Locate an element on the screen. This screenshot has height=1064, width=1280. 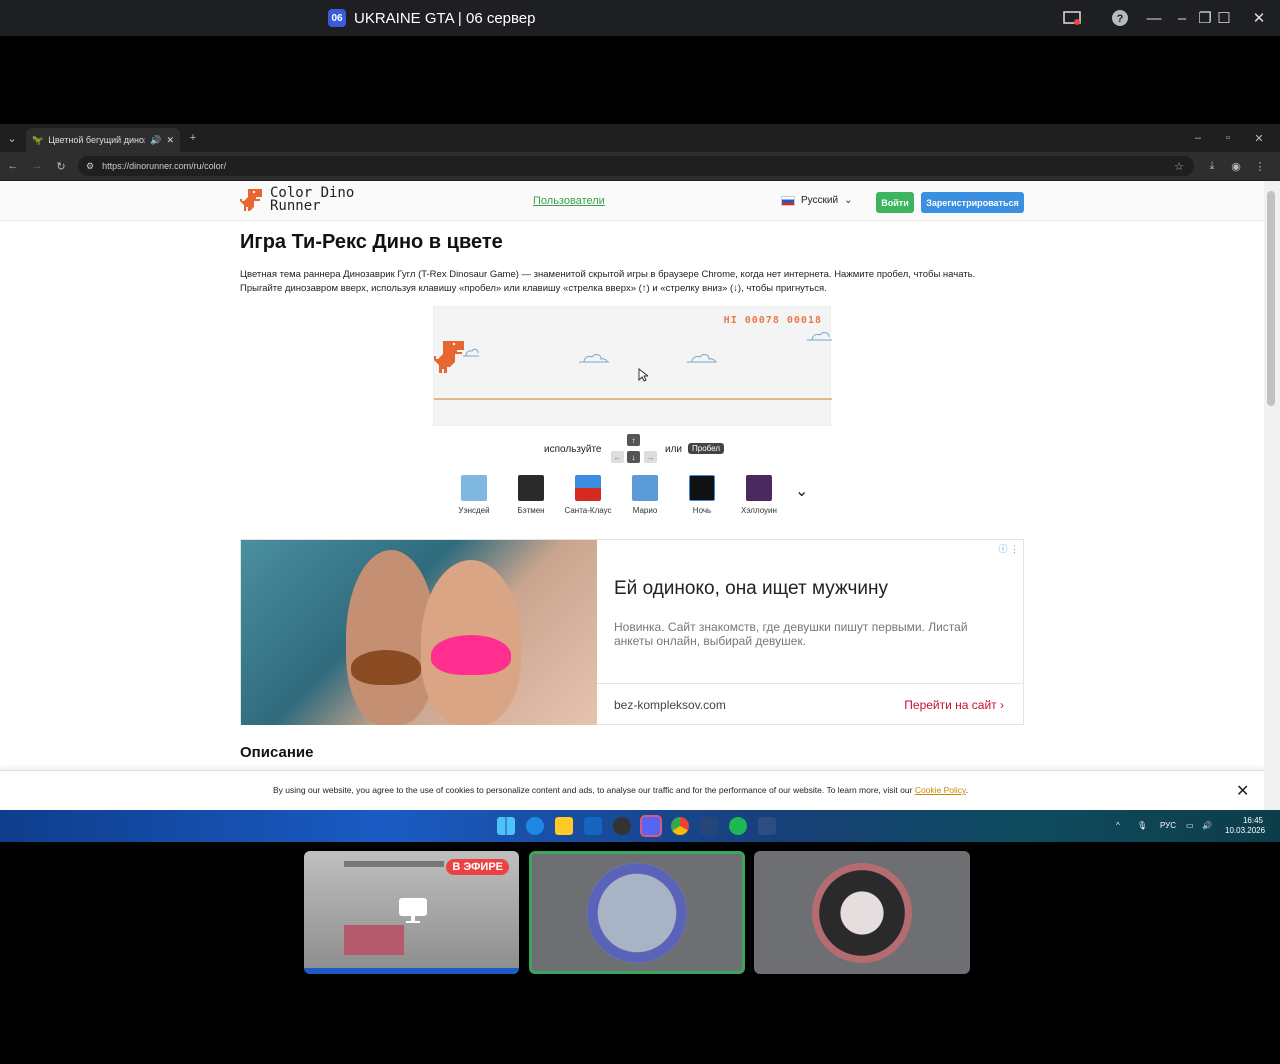
popout-icon: ❐ is located at coordinates (1205, 18).